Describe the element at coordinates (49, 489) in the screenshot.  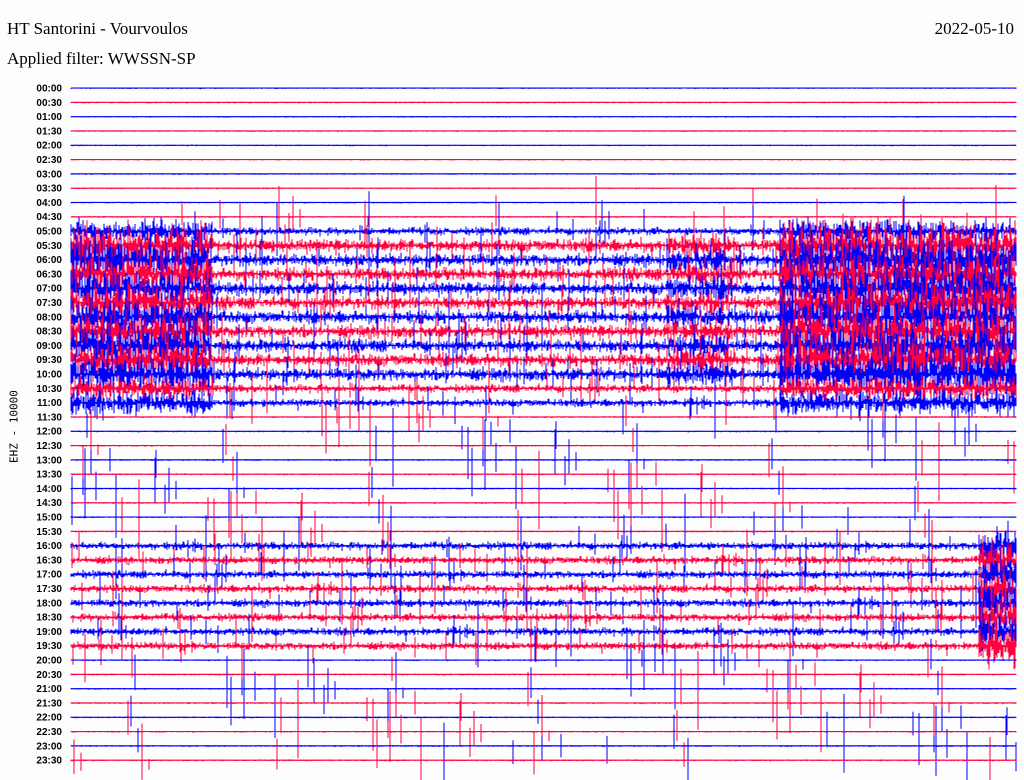
I see `row-tick-label: 14:00` at that location.